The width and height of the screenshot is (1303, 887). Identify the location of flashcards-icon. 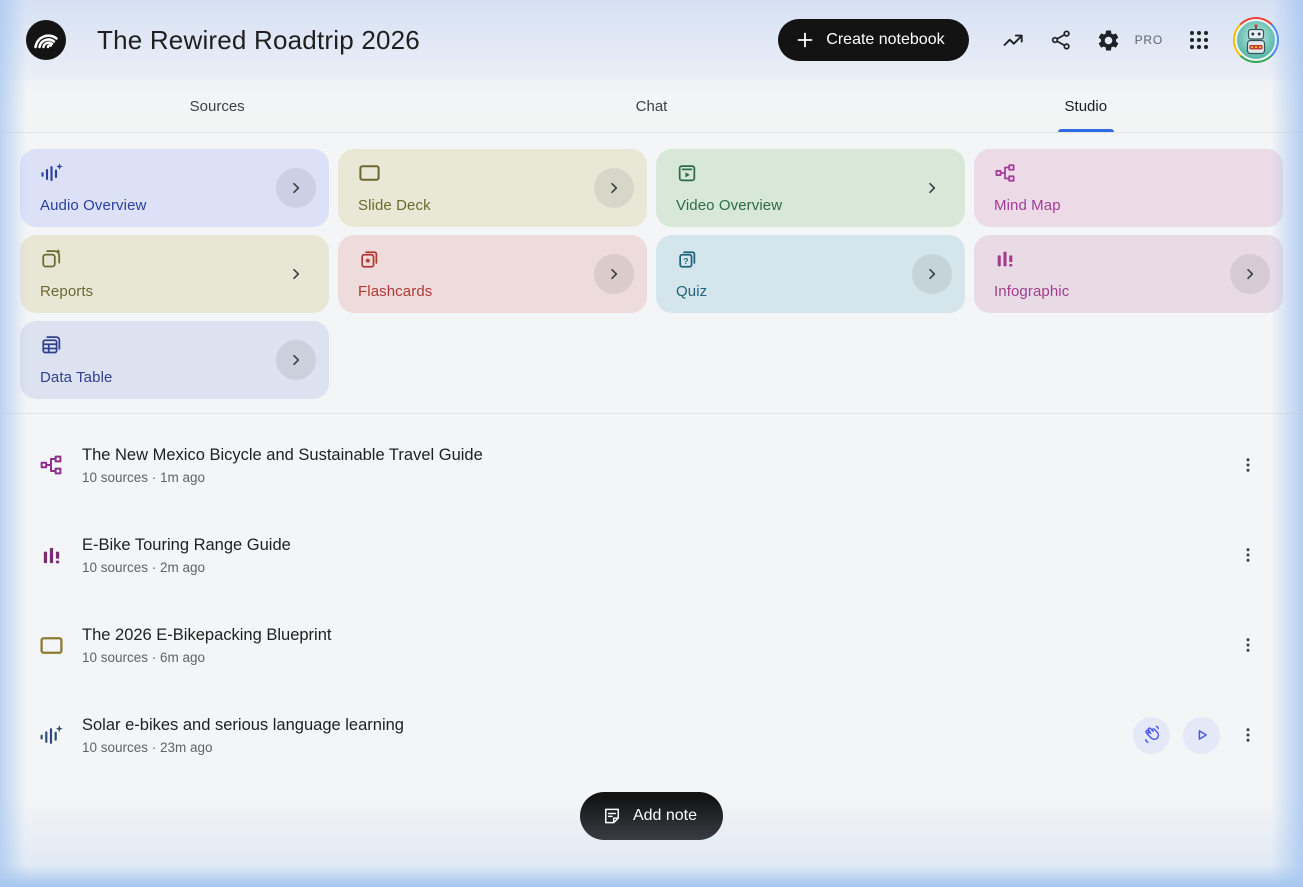
(369, 259).